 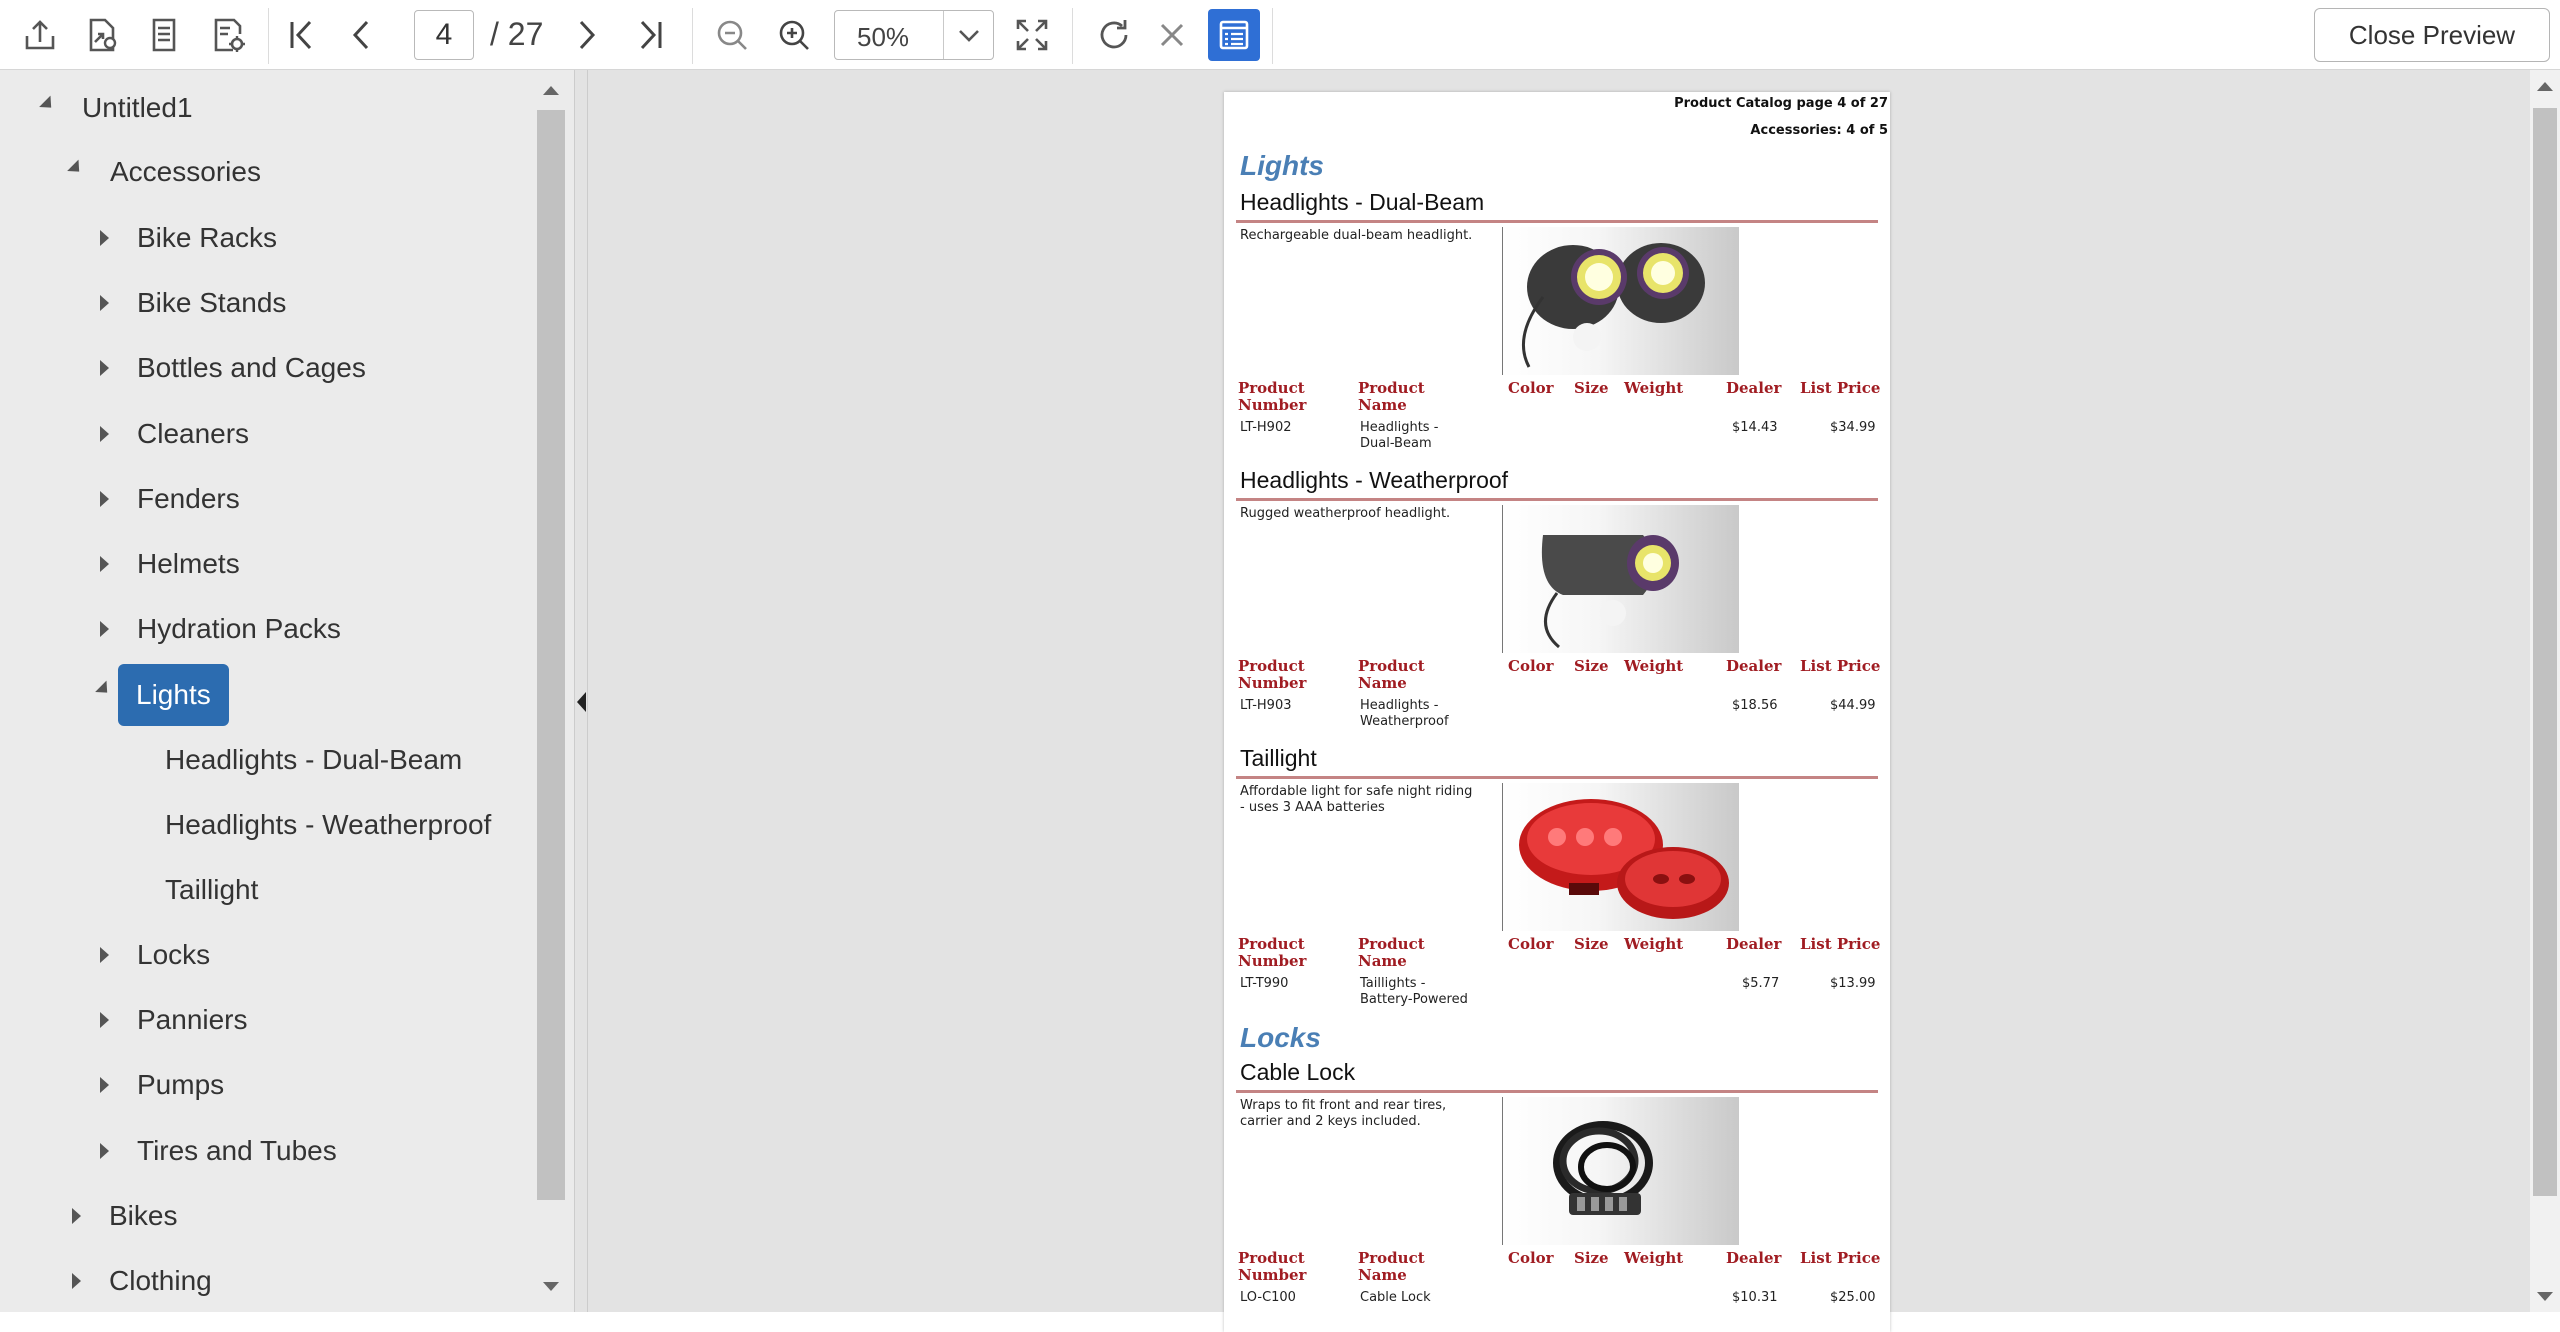 What do you see at coordinates (193, 303) in the screenshot?
I see `tree-node-bike-stands: Bike Stands` at bounding box center [193, 303].